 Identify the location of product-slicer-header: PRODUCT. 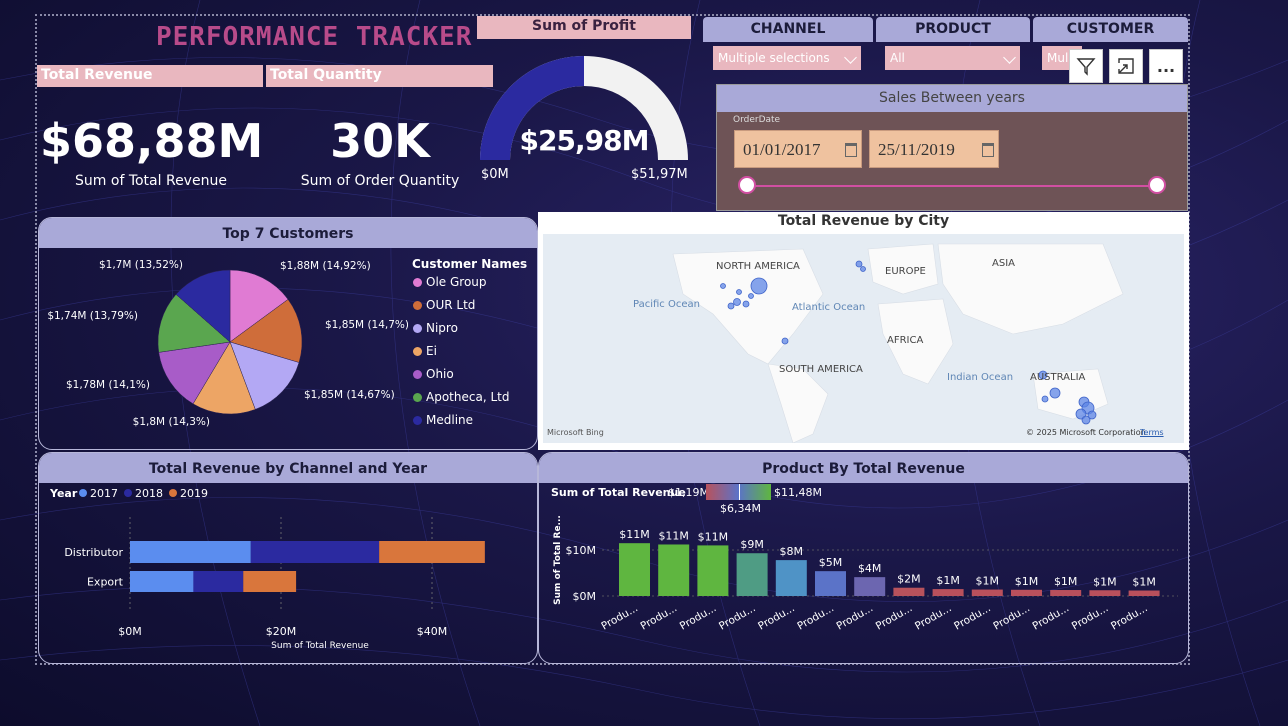
(953, 29).